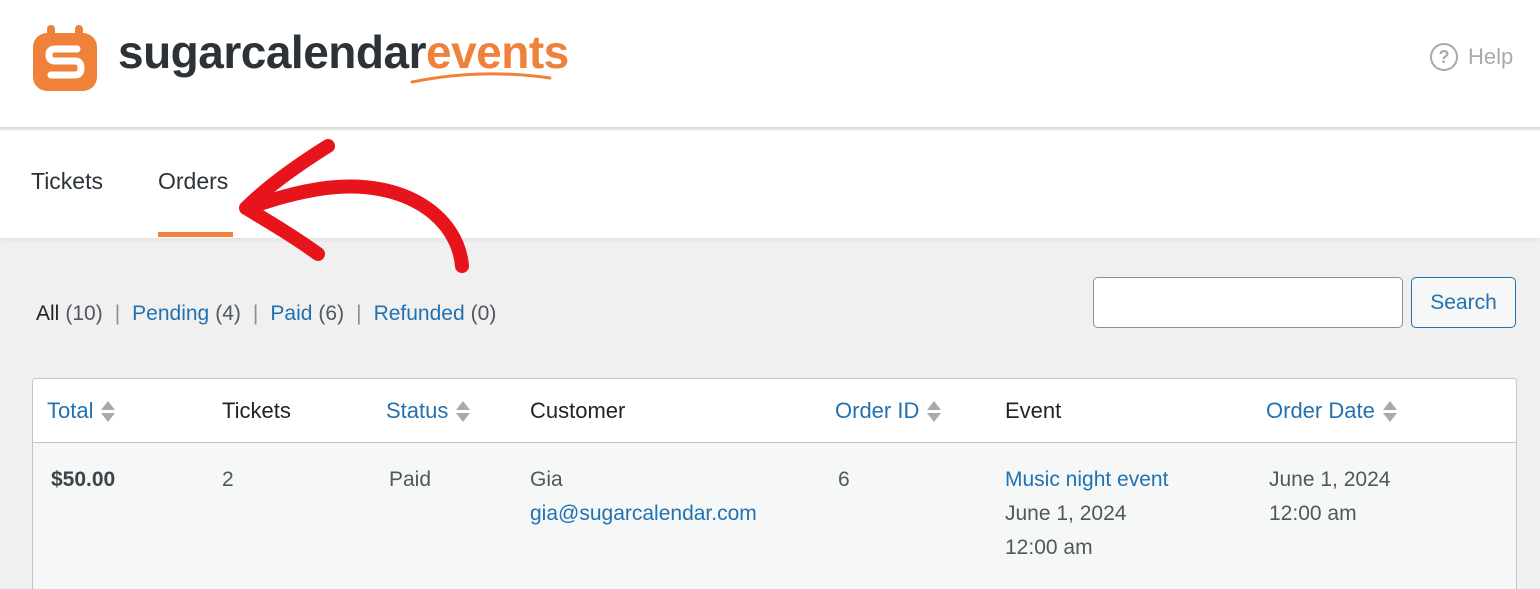 Image resolution: width=1540 pixels, height=589 pixels. I want to click on sugarcalendar-logo-icon, so click(65, 58).